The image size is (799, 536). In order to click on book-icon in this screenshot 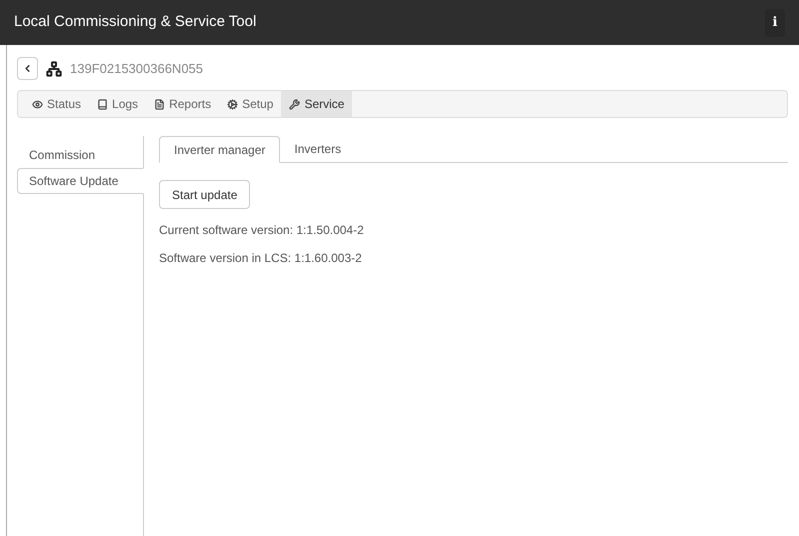, I will do `click(102, 104)`.